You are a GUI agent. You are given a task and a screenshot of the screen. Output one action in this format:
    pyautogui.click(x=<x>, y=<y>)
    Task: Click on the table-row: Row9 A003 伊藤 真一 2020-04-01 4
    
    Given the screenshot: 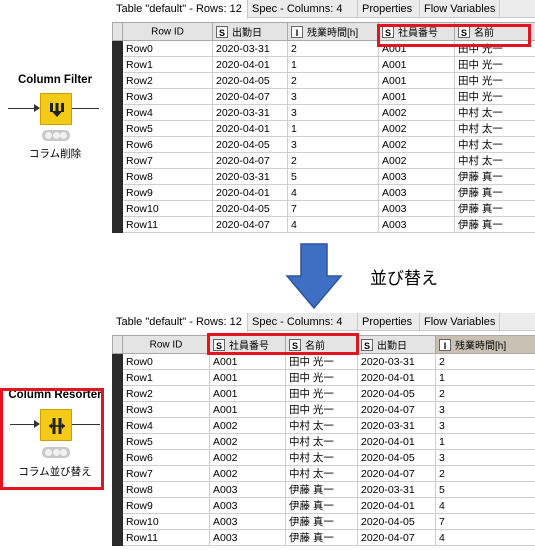 What is the action you would take?
    pyautogui.click(x=323, y=505)
    